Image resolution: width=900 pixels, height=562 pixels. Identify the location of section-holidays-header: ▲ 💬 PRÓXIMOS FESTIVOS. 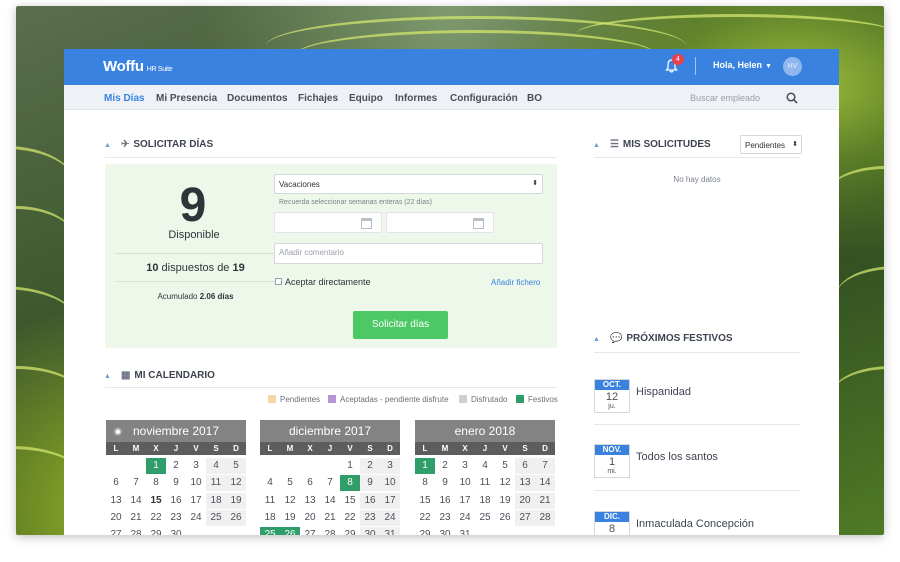
(663, 338).